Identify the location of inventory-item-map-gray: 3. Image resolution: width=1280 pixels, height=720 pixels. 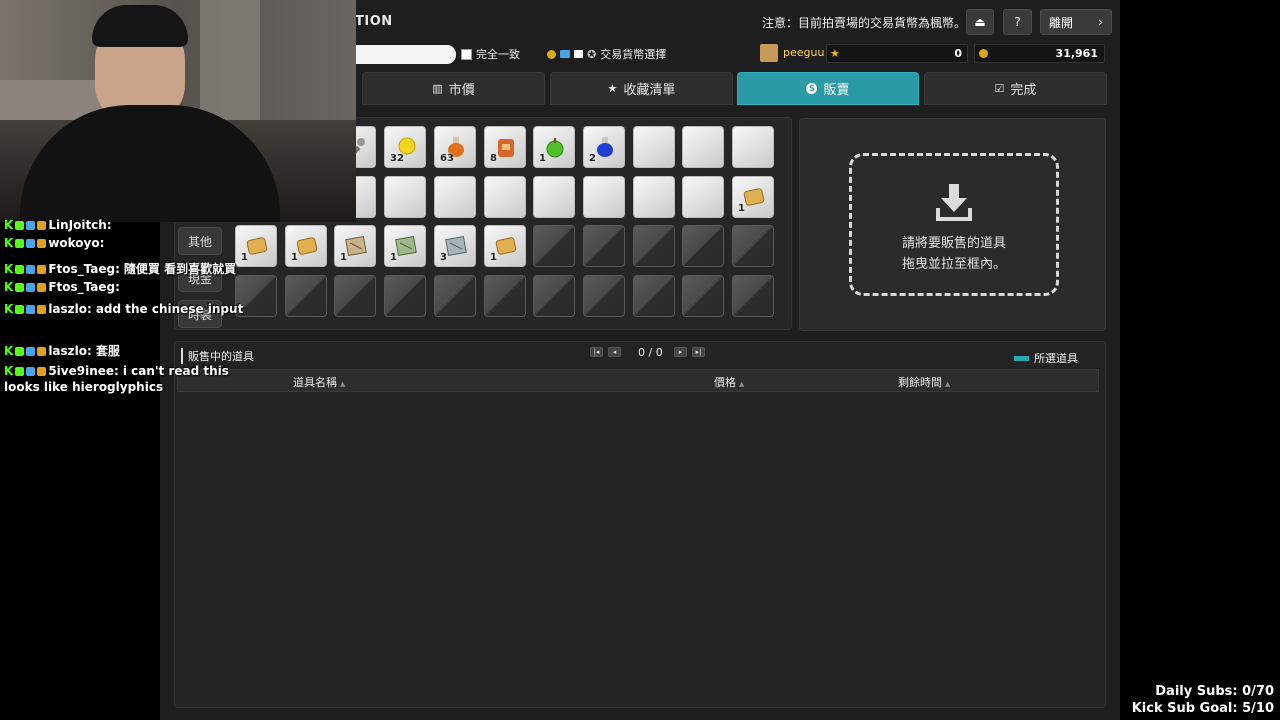
(455, 246).